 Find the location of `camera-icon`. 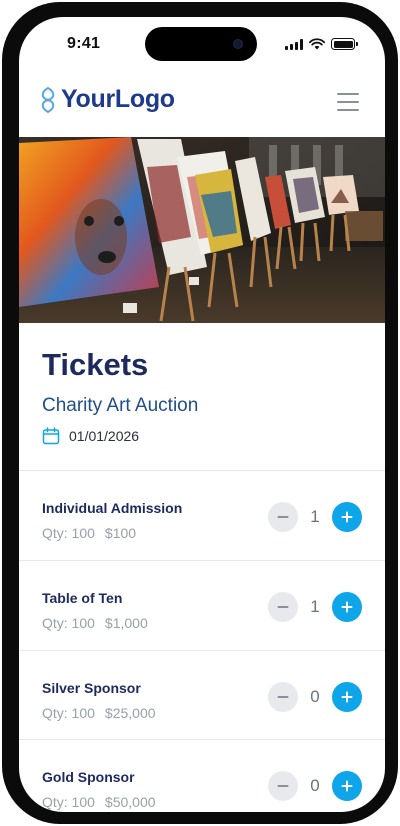

camera-icon is located at coordinates (238, 44).